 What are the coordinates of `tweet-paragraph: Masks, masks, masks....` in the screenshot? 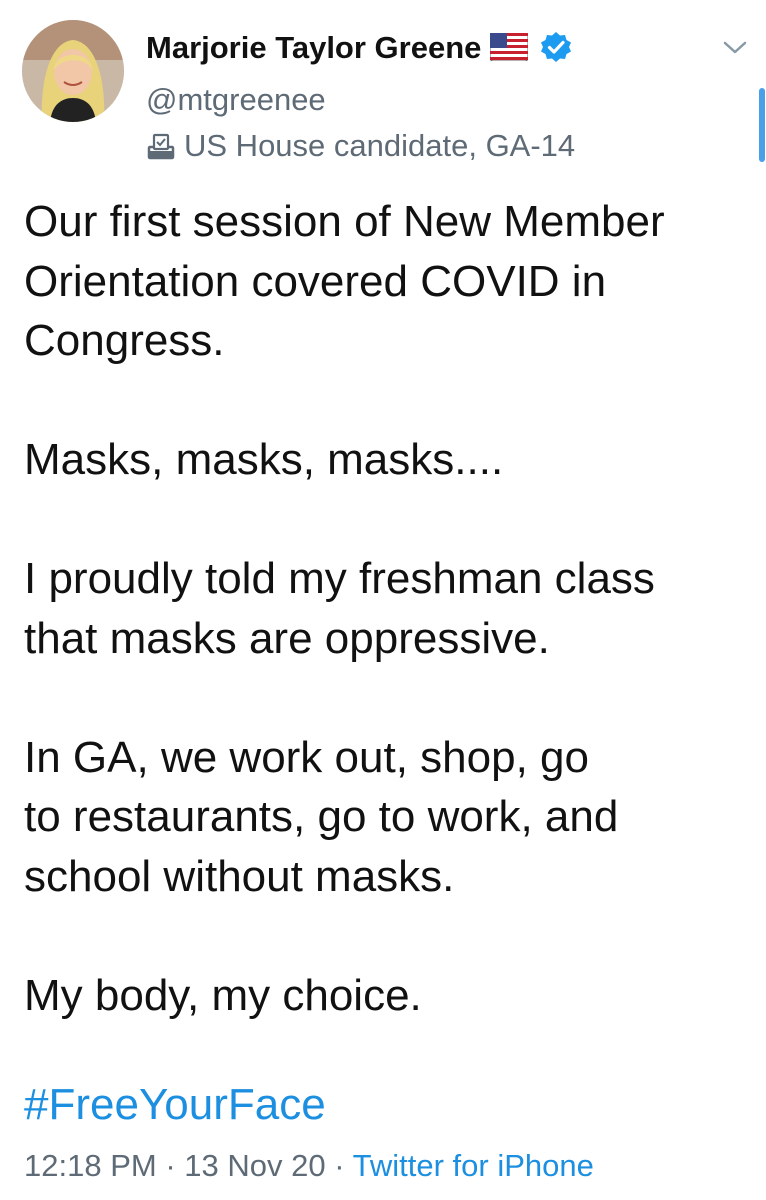 It's located at (384, 460).